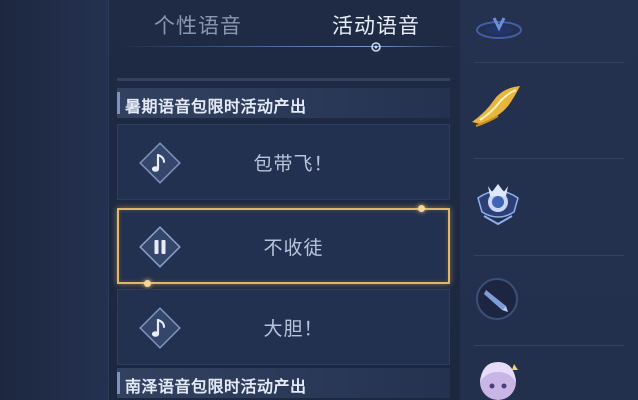  I want to click on list-top-divider, so click(283, 79).